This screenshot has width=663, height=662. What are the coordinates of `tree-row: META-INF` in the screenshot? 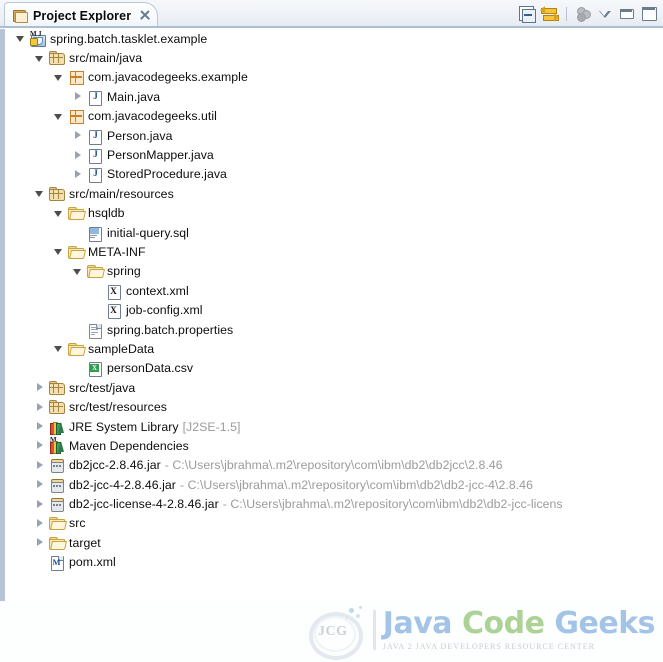 It's located at (334, 251).